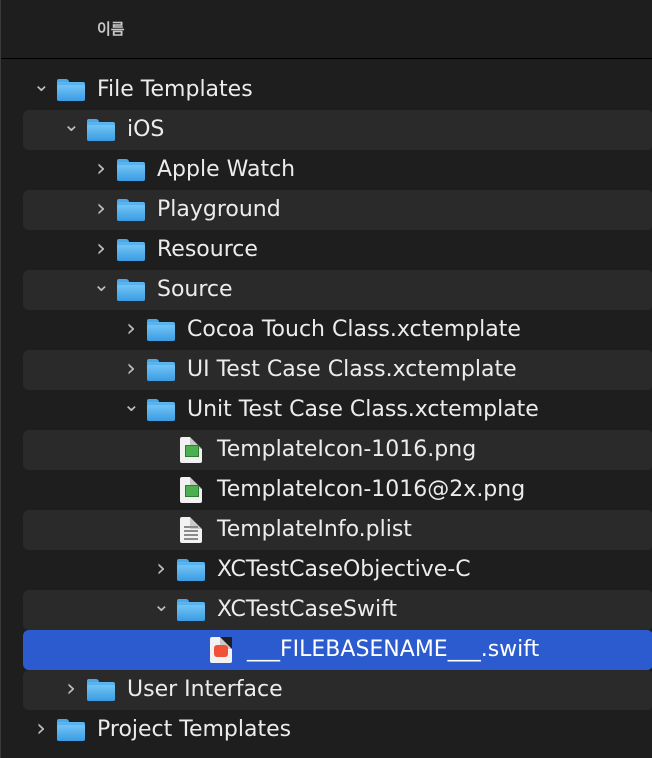 The height and width of the screenshot is (758, 652). I want to click on folder-row: › Playground, so click(337, 210).